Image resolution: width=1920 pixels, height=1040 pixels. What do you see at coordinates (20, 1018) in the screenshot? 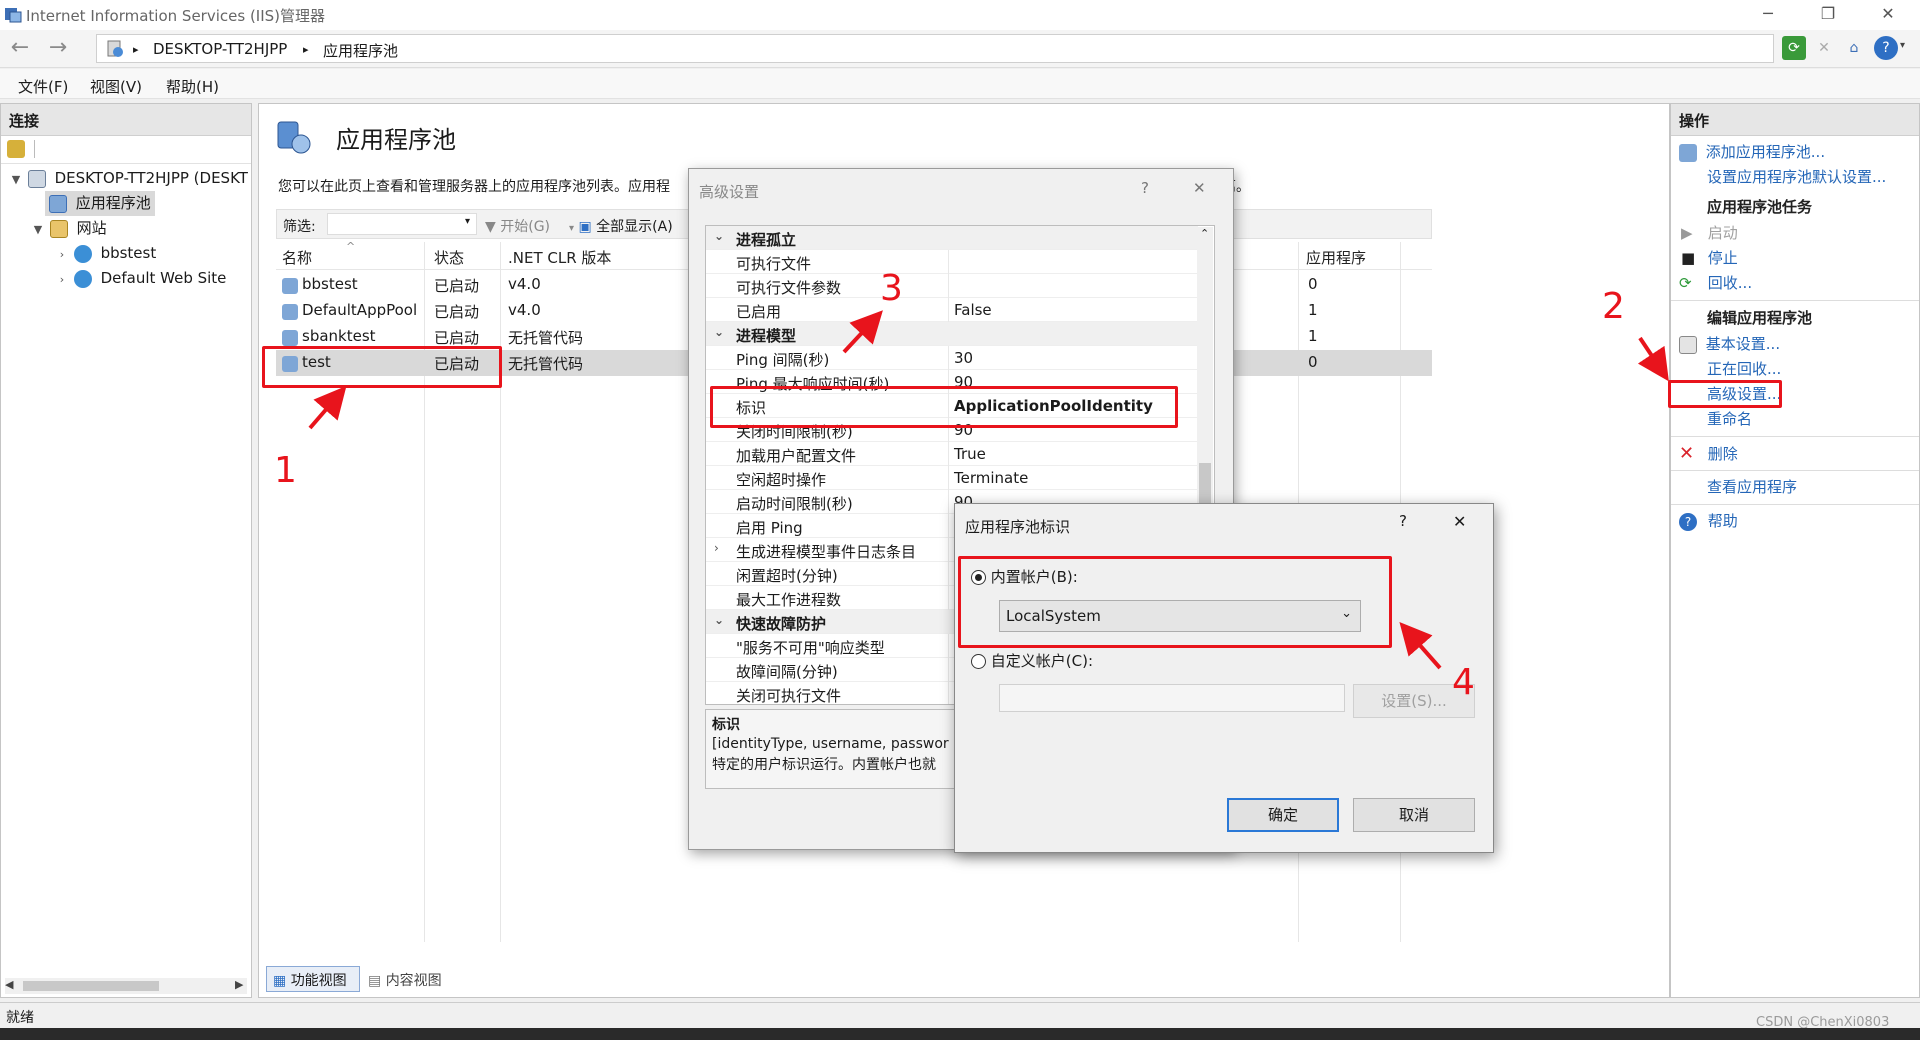
I see `status-text: 就绪` at bounding box center [20, 1018].